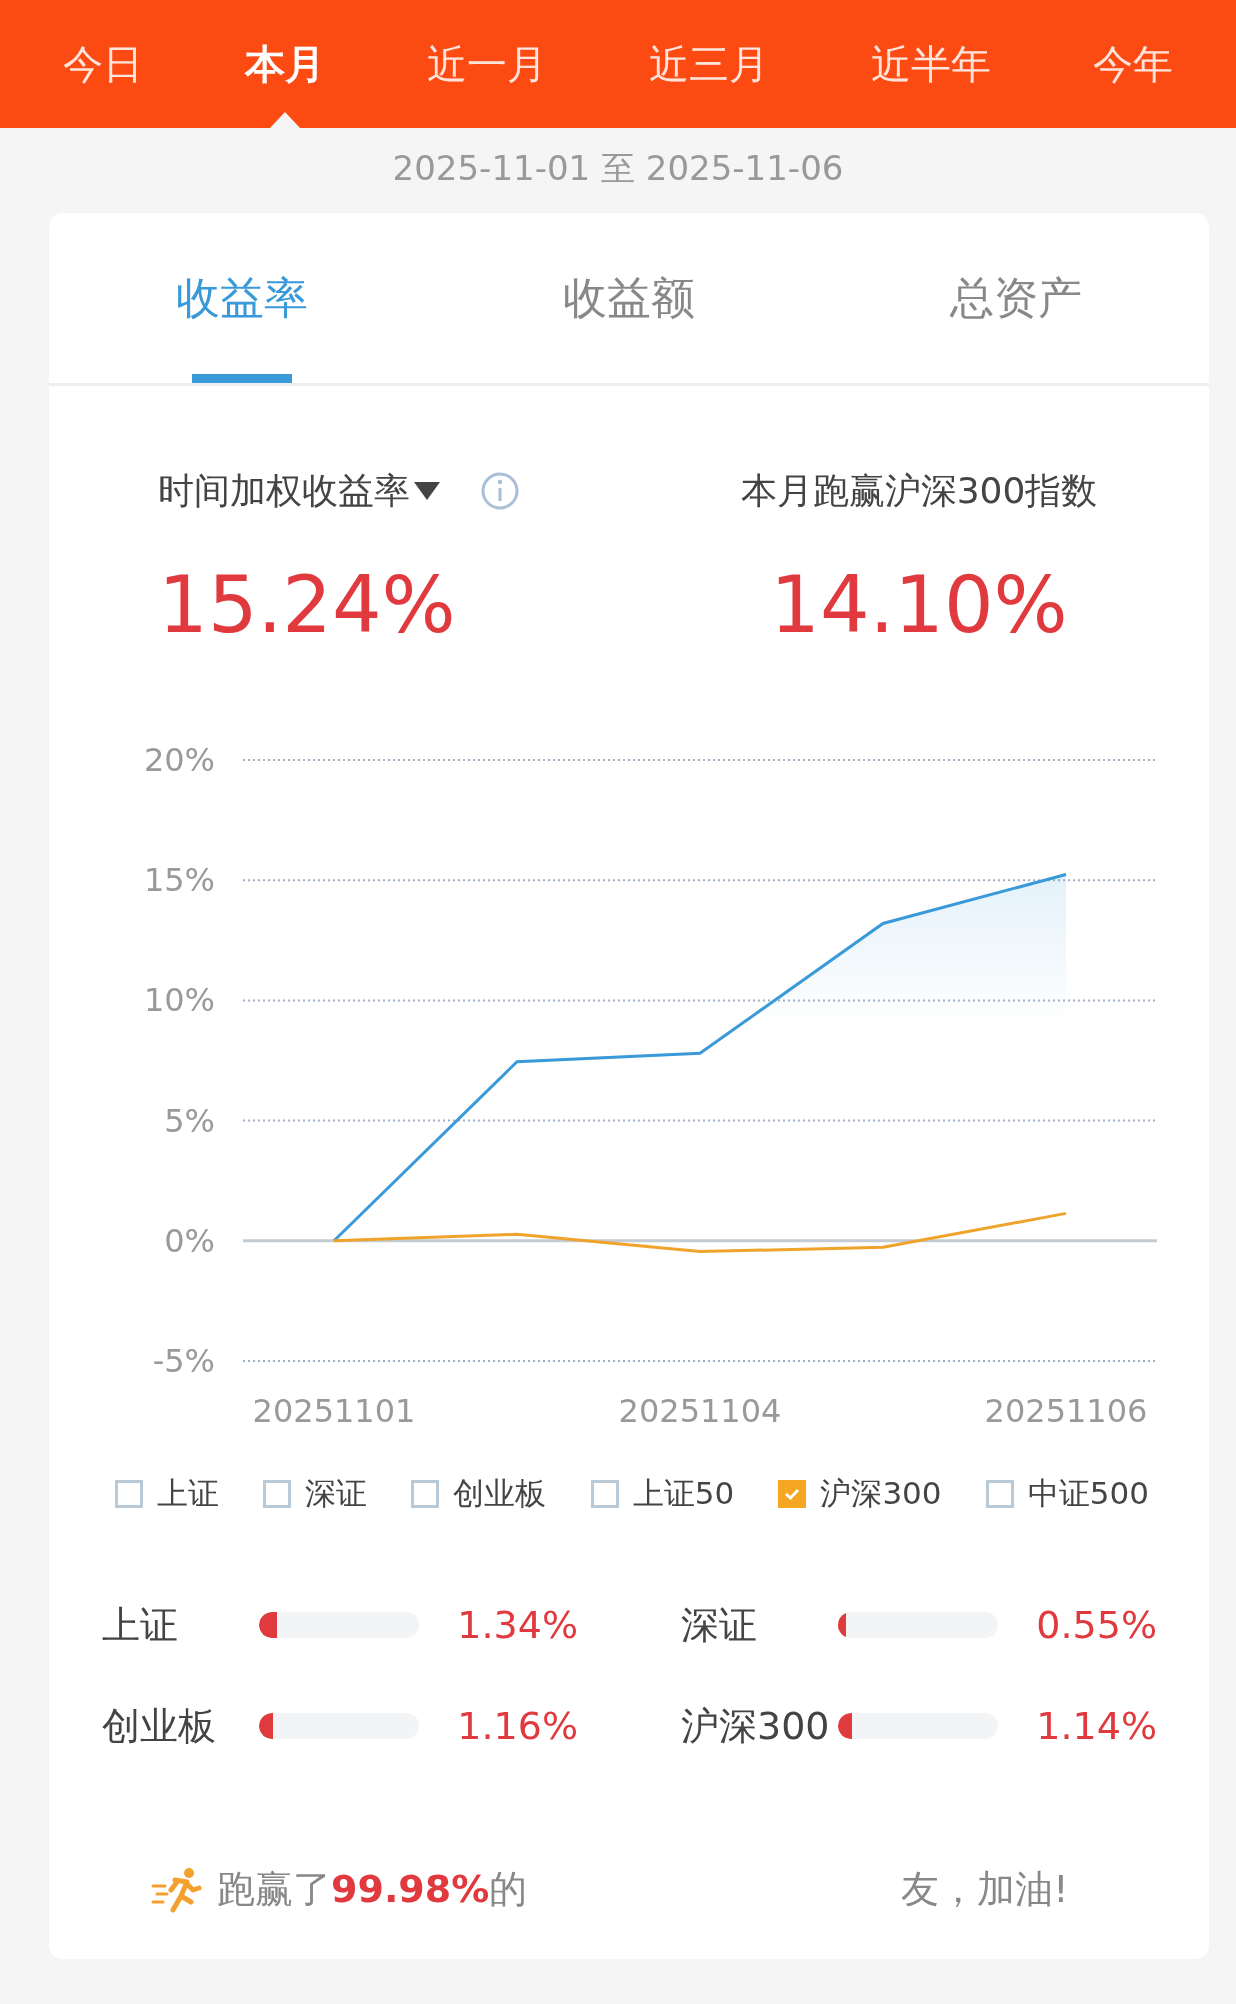 This screenshot has height=2004, width=1236. What do you see at coordinates (919, 605) in the screenshot?
I see `metric-value: 14.10%` at bounding box center [919, 605].